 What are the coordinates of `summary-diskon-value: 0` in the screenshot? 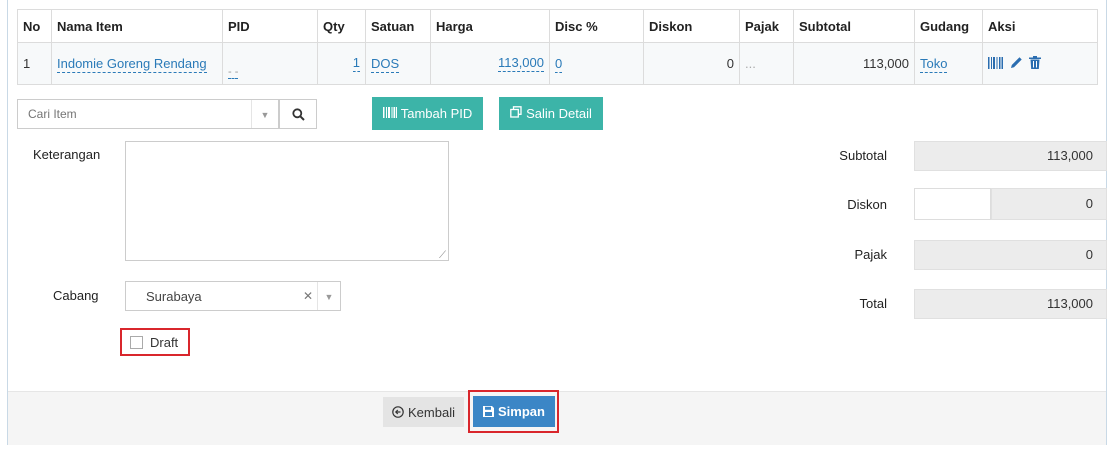 It's located at (1049, 204).